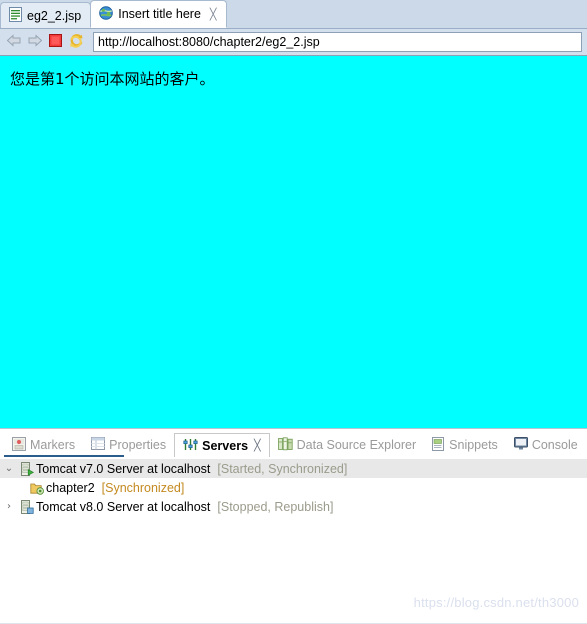 The height and width of the screenshot is (624, 587). Describe the element at coordinates (37, 488) in the screenshot. I see `module-icon` at that location.